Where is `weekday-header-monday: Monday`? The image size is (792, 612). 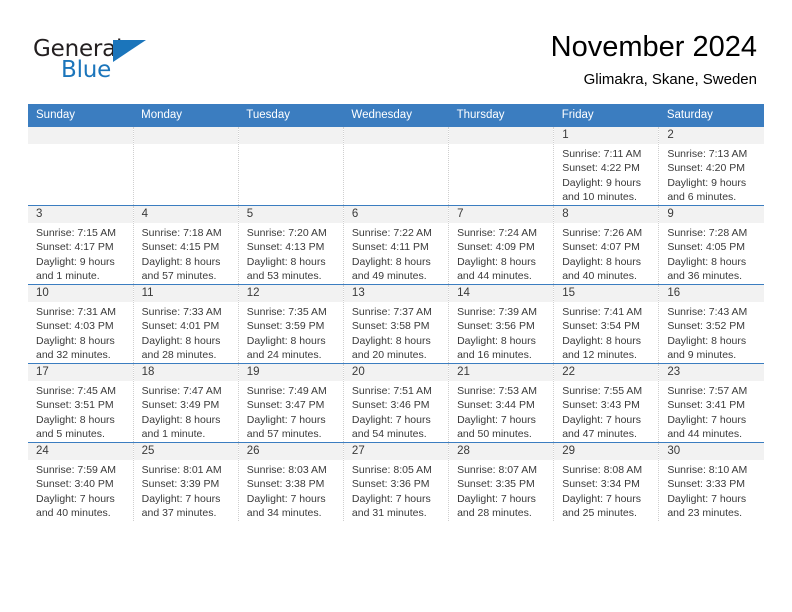 weekday-header-monday: Monday is located at coordinates (186, 115).